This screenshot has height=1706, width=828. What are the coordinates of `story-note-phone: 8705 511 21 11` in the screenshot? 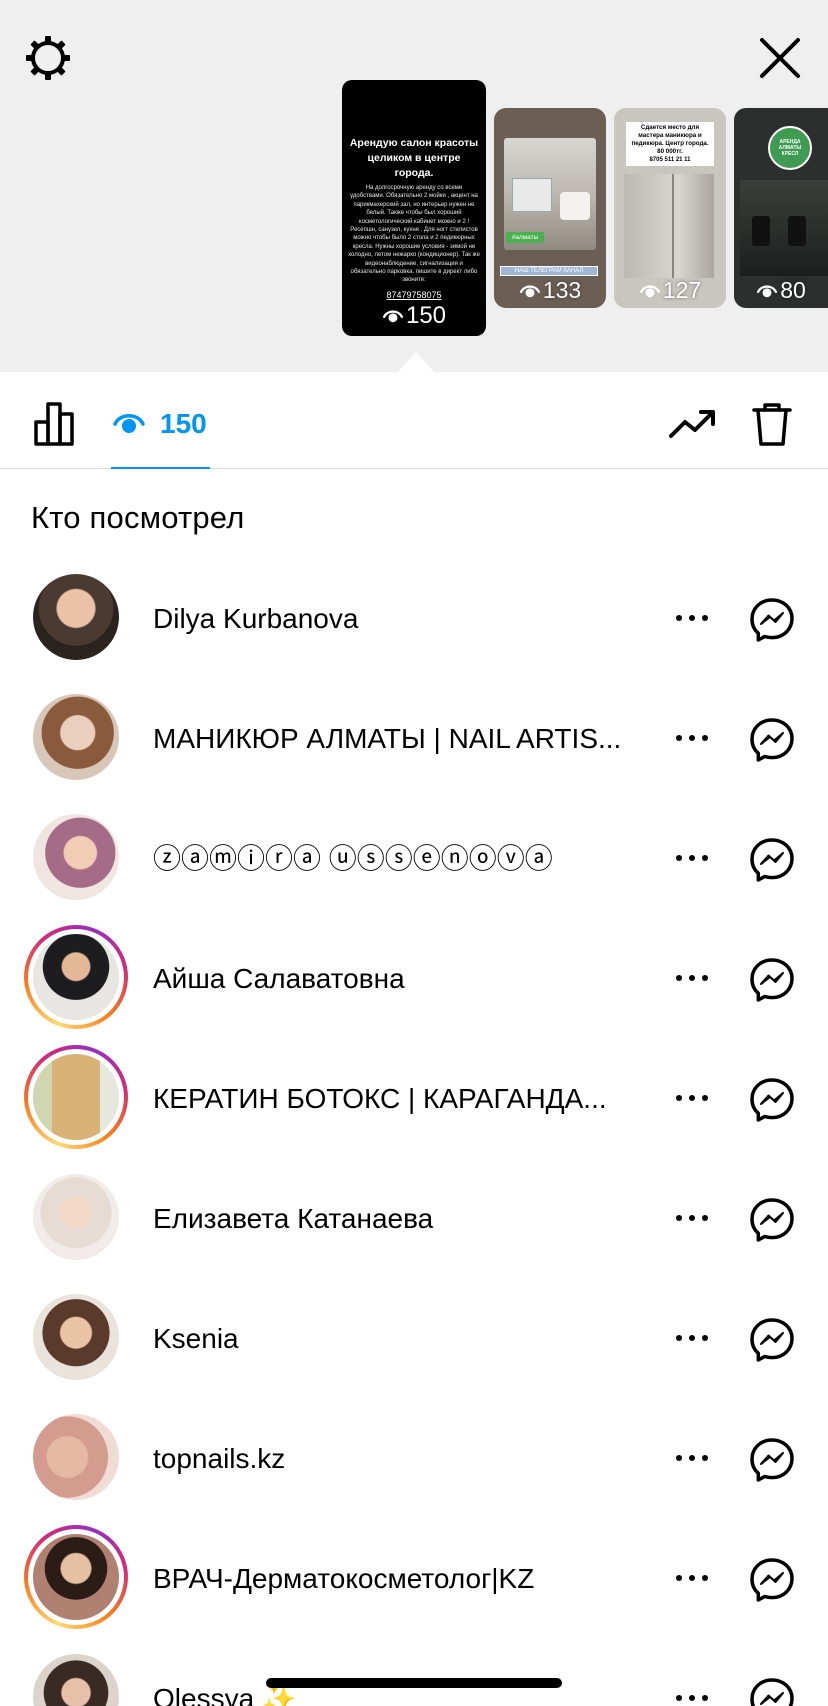 It's located at (670, 160).